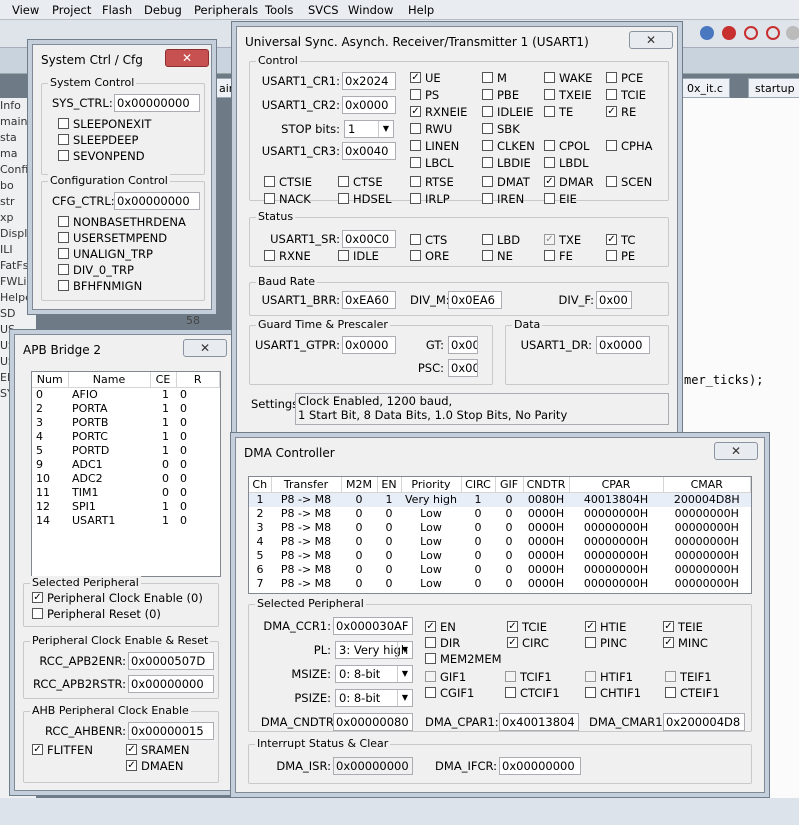 The image size is (799, 825). I want to click on sbk-checkbox: SBK, so click(501, 130).